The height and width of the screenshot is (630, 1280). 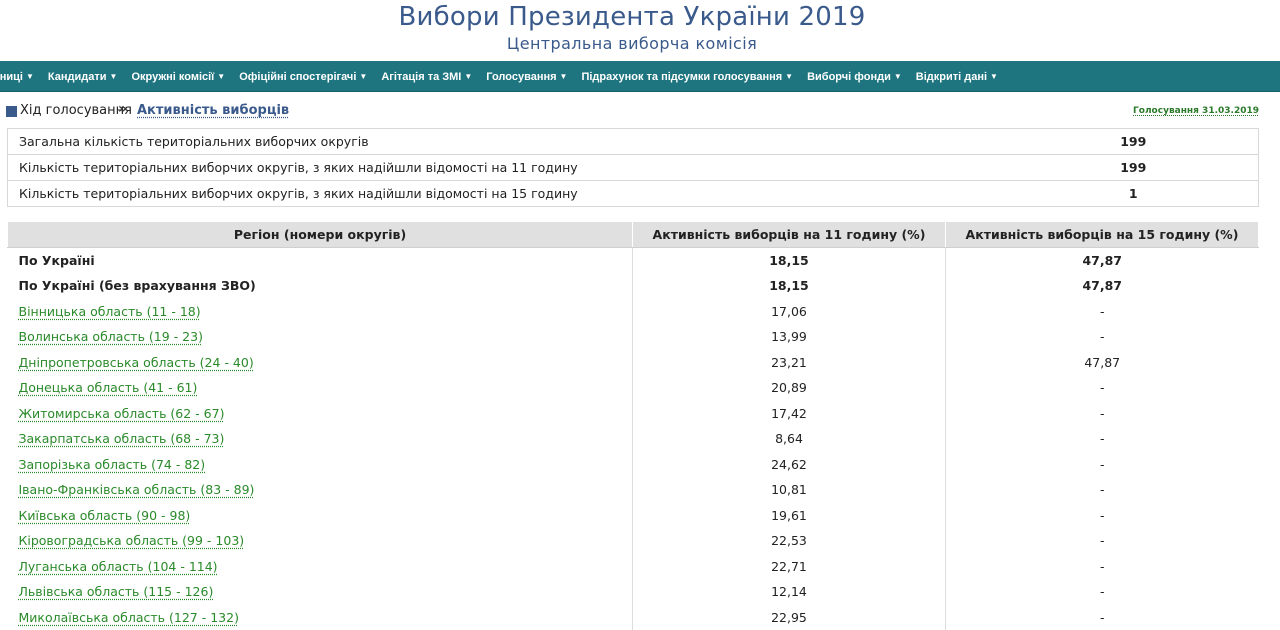 What do you see at coordinates (789, 464) in the screenshot?
I see `turnout-11h-cell: 24,62` at bounding box center [789, 464].